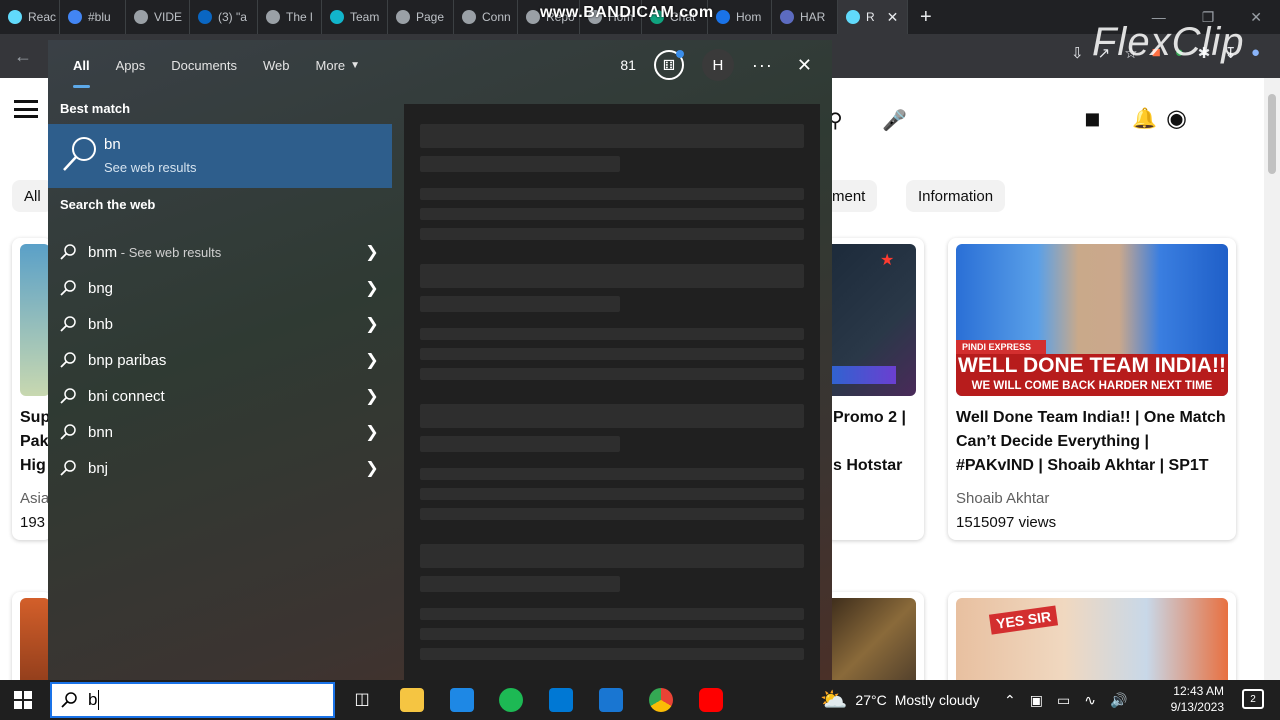 This screenshot has height=720, width=1280. Describe the element at coordinates (150, 167) in the screenshot. I see `best-match-subtitle: See web results` at that location.